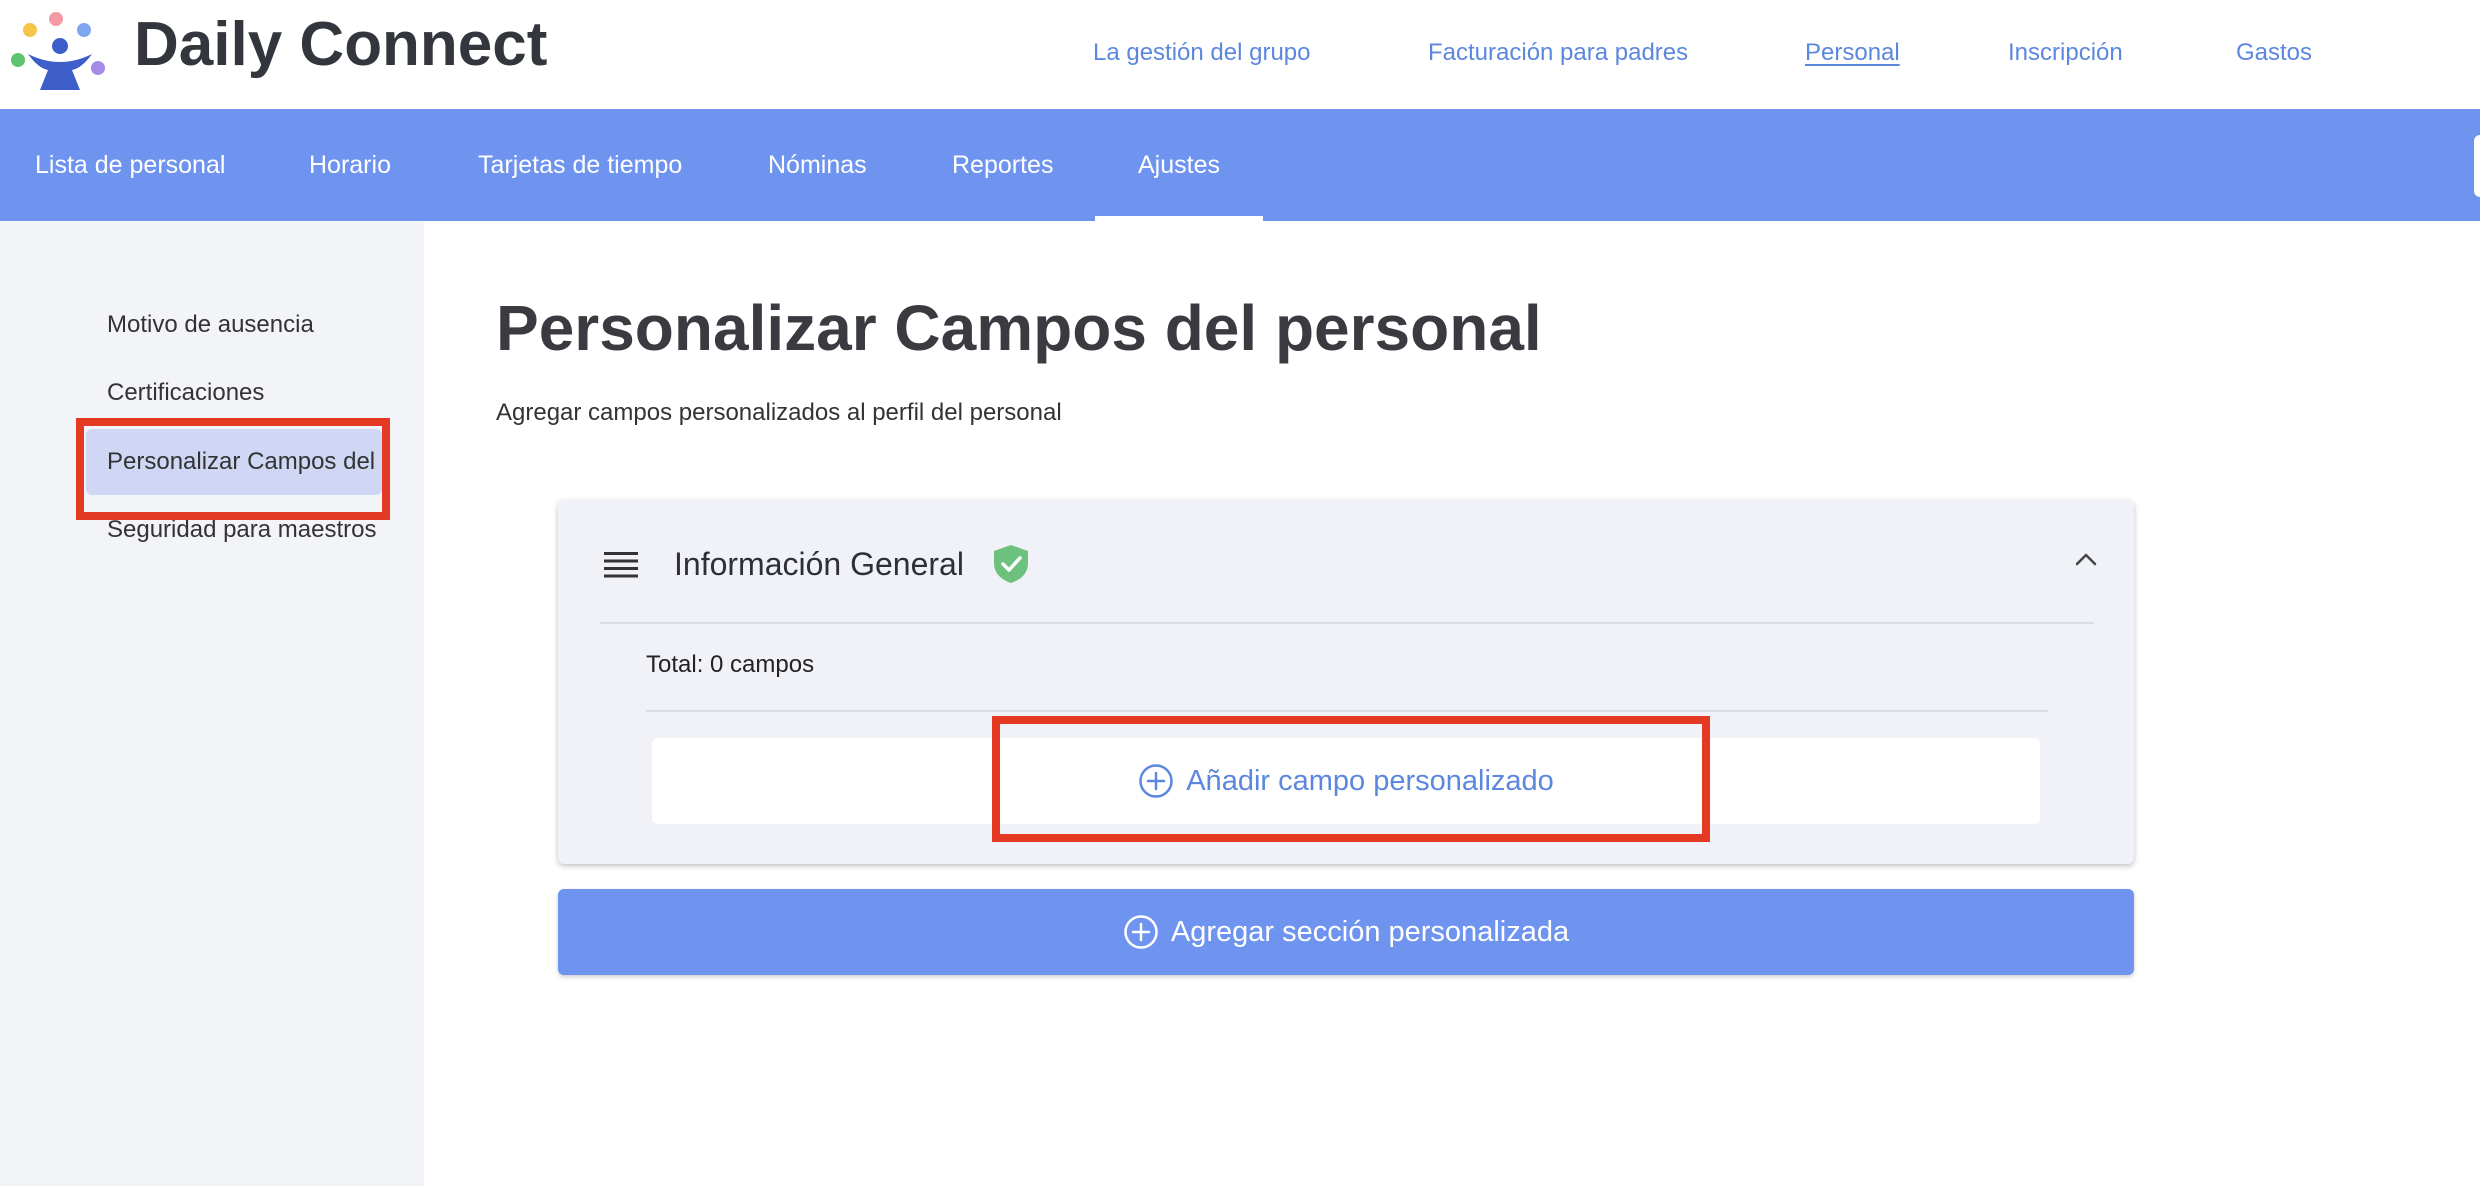 The height and width of the screenshot is (1186, 2480). Describe the element at coordinates (233, 469) in the screenshot. I see `sidebar-highlight-box` at that location.